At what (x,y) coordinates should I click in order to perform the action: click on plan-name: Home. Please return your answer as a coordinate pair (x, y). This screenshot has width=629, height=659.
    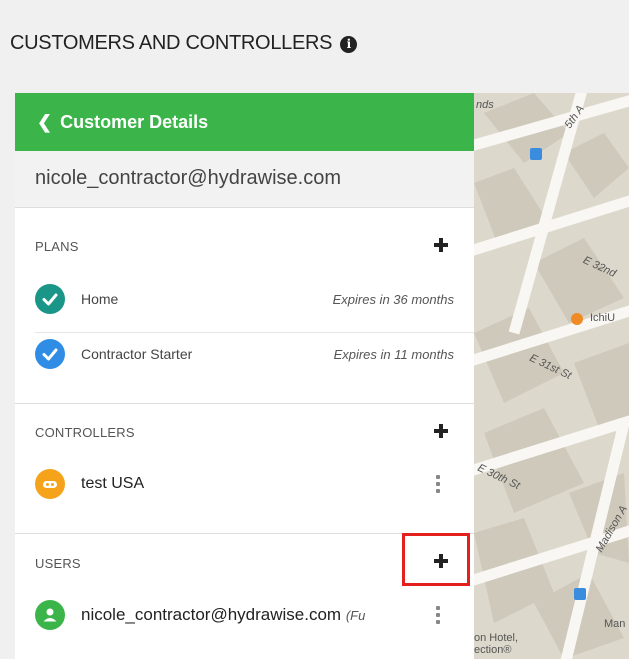
    Looking at the image, I should click on (100, 299).